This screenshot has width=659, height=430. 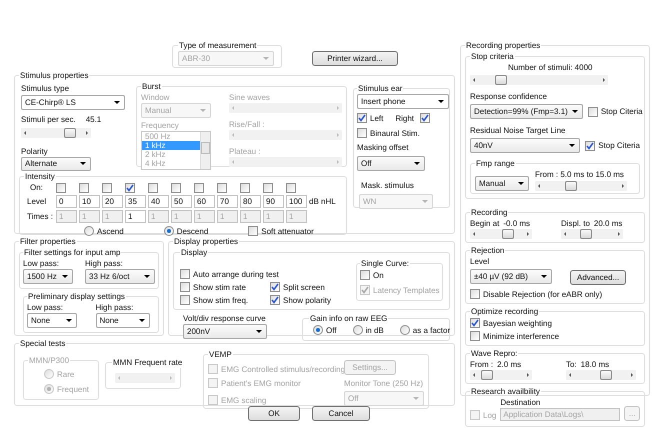 I want to click on dropdown: Manual, so click(x=502, y=183).